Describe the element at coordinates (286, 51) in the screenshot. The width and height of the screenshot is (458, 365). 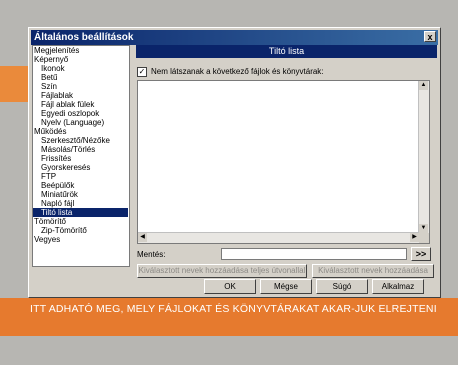
I see `panel-header: Tiltó lista` at that location.